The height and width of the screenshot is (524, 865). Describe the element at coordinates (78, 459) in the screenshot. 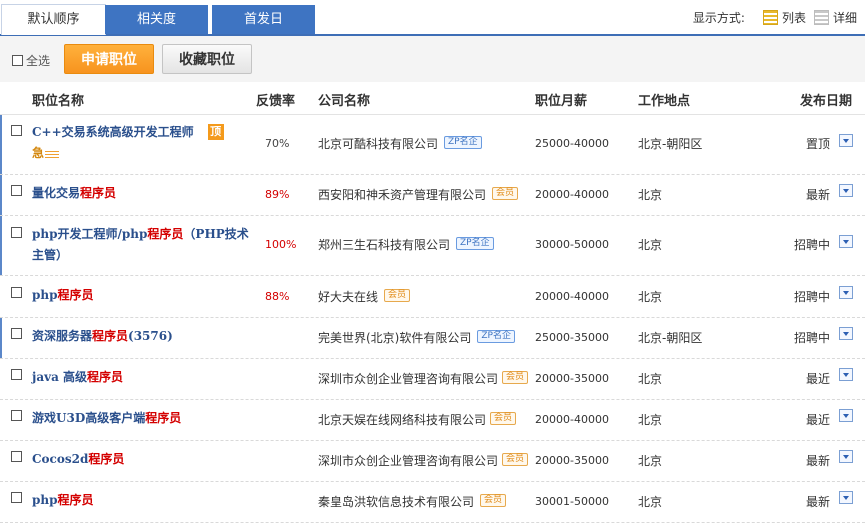

I see `job-title-link: Cocos2d程序员` at that location.